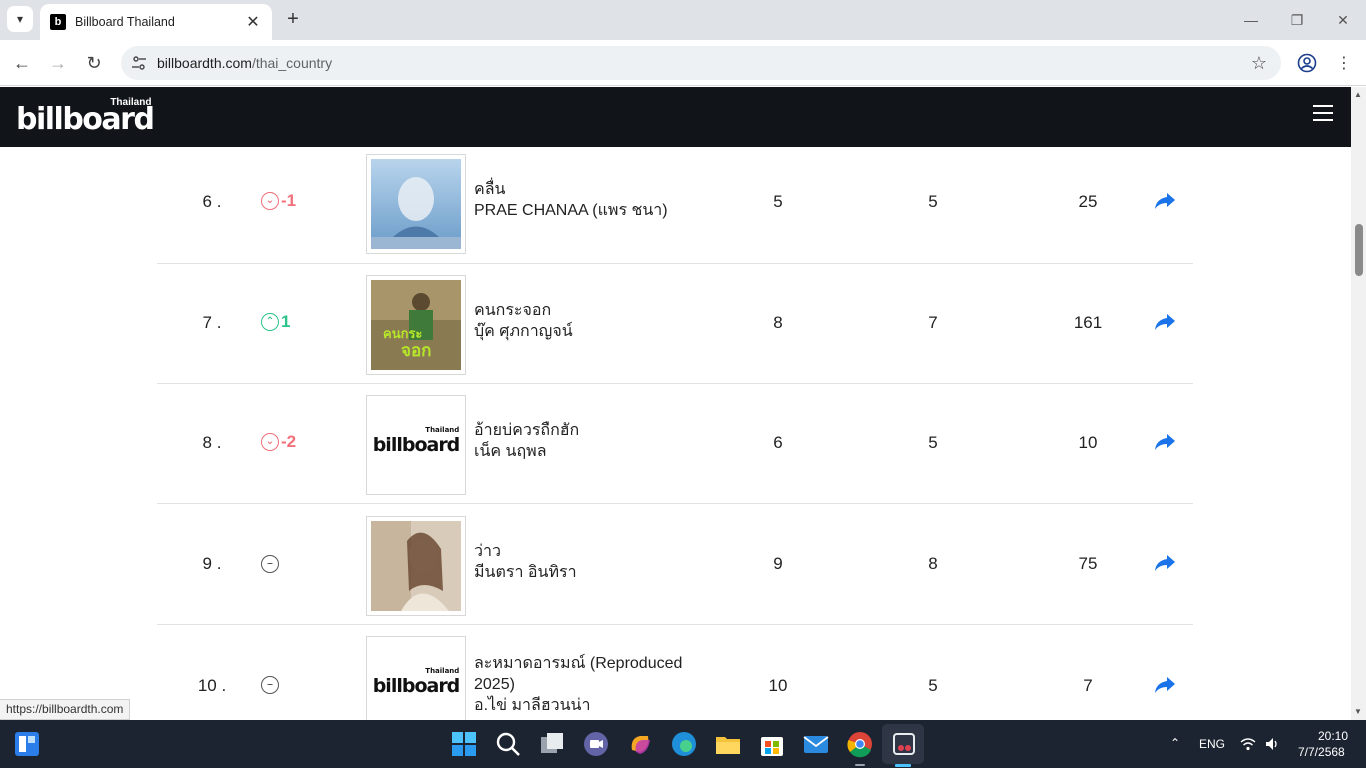 This screenshot has width=1366, height=768. Describe the element at coordinates (594, 321) in the screenshot. I see `song-info: คนกระจอก บุ๊ค ศุภกาญจน์` at that location.